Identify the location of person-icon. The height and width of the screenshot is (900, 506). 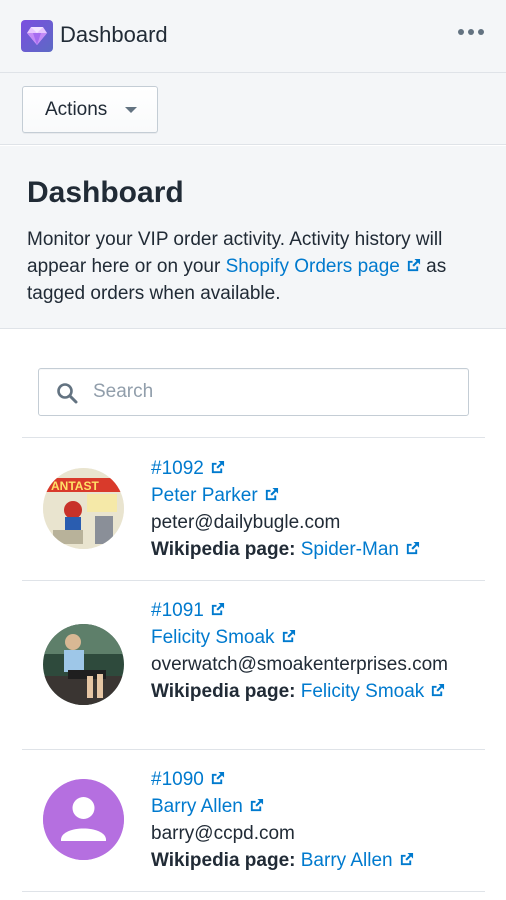
(83, 819).